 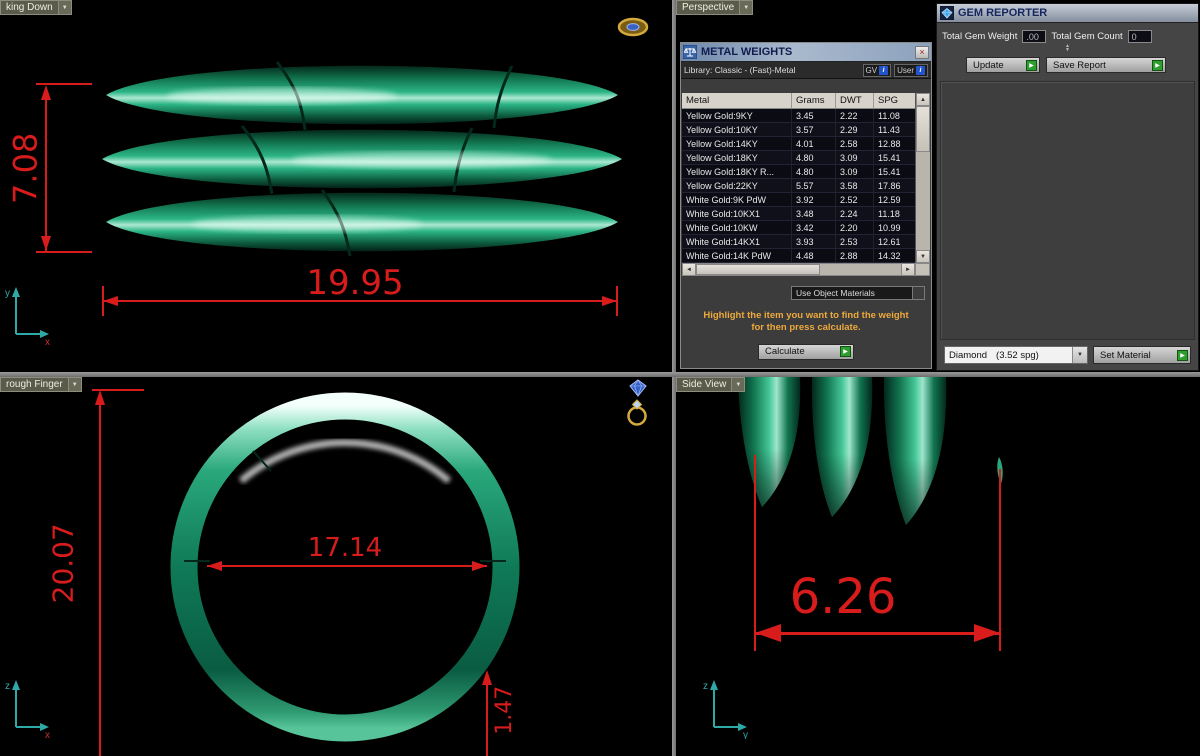 I want to click on cell-spg: 11.08, so click(x=889, y=115).